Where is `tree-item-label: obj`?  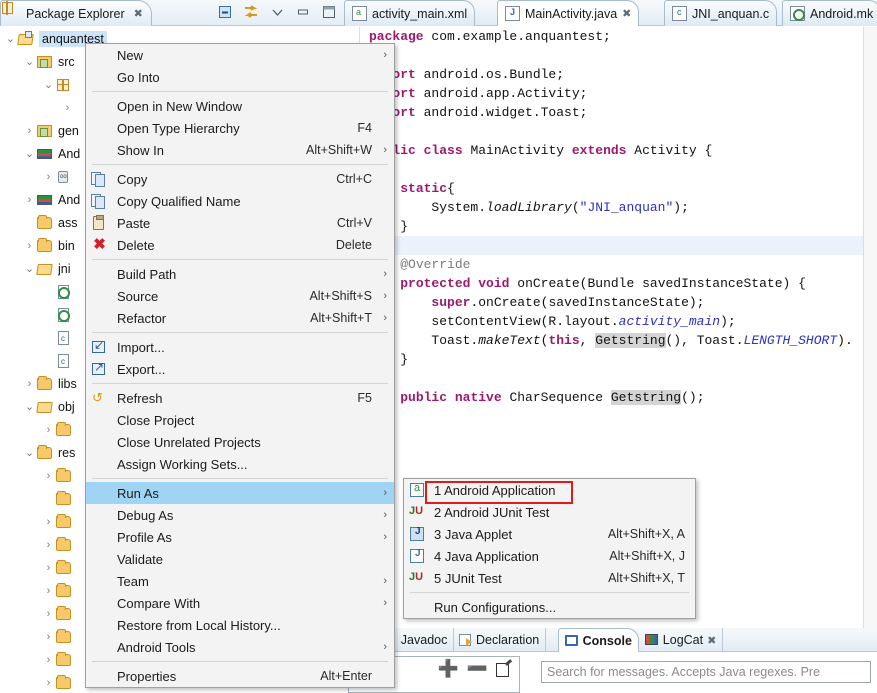 tree-item-label: obj is located at coordinates (66, 406).